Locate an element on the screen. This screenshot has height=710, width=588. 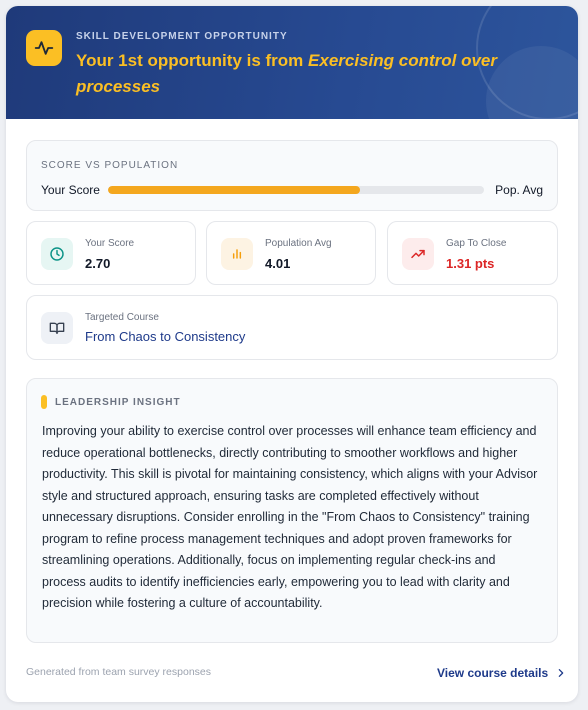
stat-value: 1.31 pts is located at coordinates (470, 263).